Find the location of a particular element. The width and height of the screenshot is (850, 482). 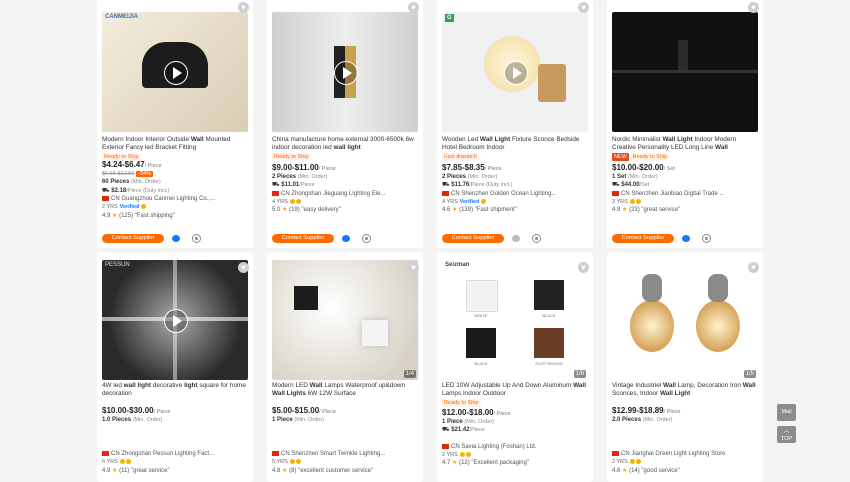

review-count: (23) is located at coordinates (634, 210).